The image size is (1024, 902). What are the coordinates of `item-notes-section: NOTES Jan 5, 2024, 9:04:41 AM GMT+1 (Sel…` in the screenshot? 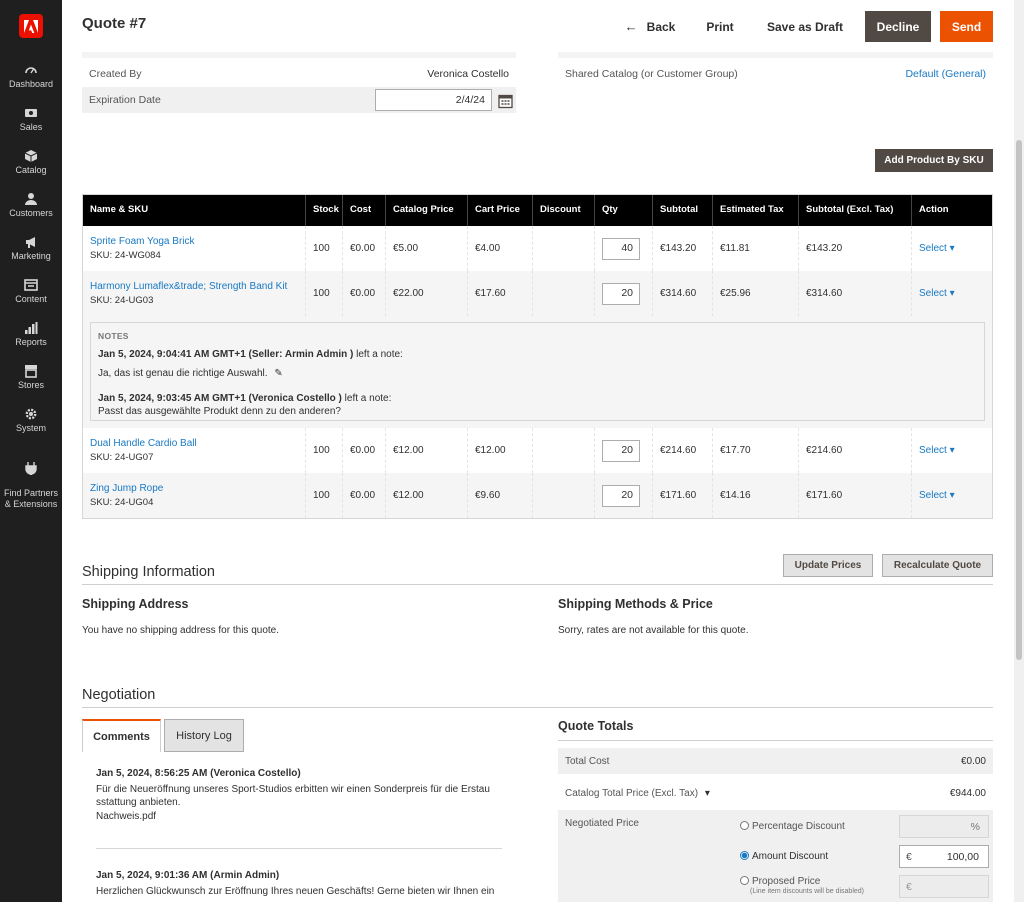 It's located at (537, 372).